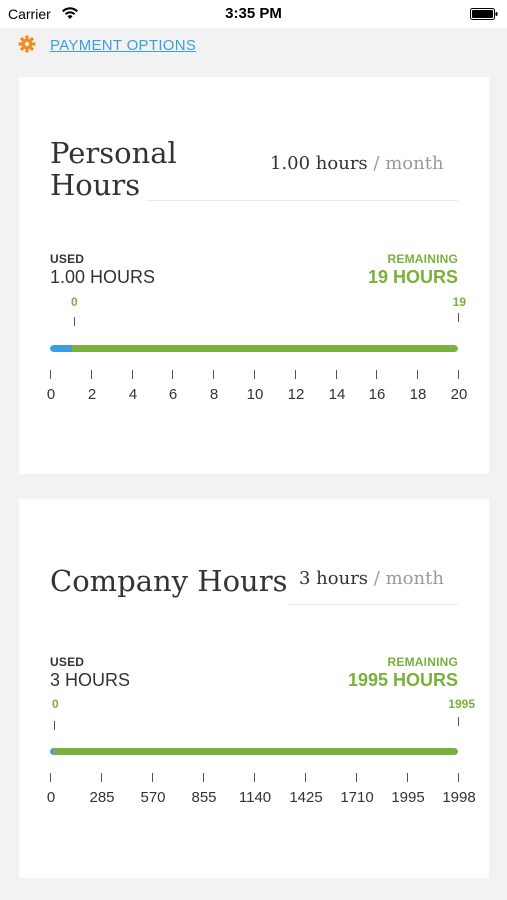  I want to click on gear-icon, so click(27, 44).